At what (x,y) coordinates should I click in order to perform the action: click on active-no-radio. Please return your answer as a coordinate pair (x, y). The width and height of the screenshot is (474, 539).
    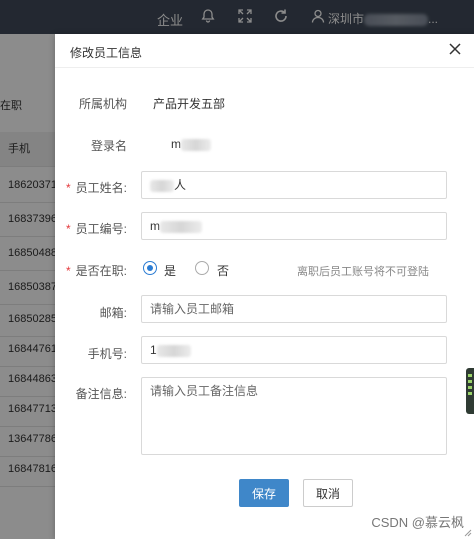
    Looking at the image, I should click on (202, 268).